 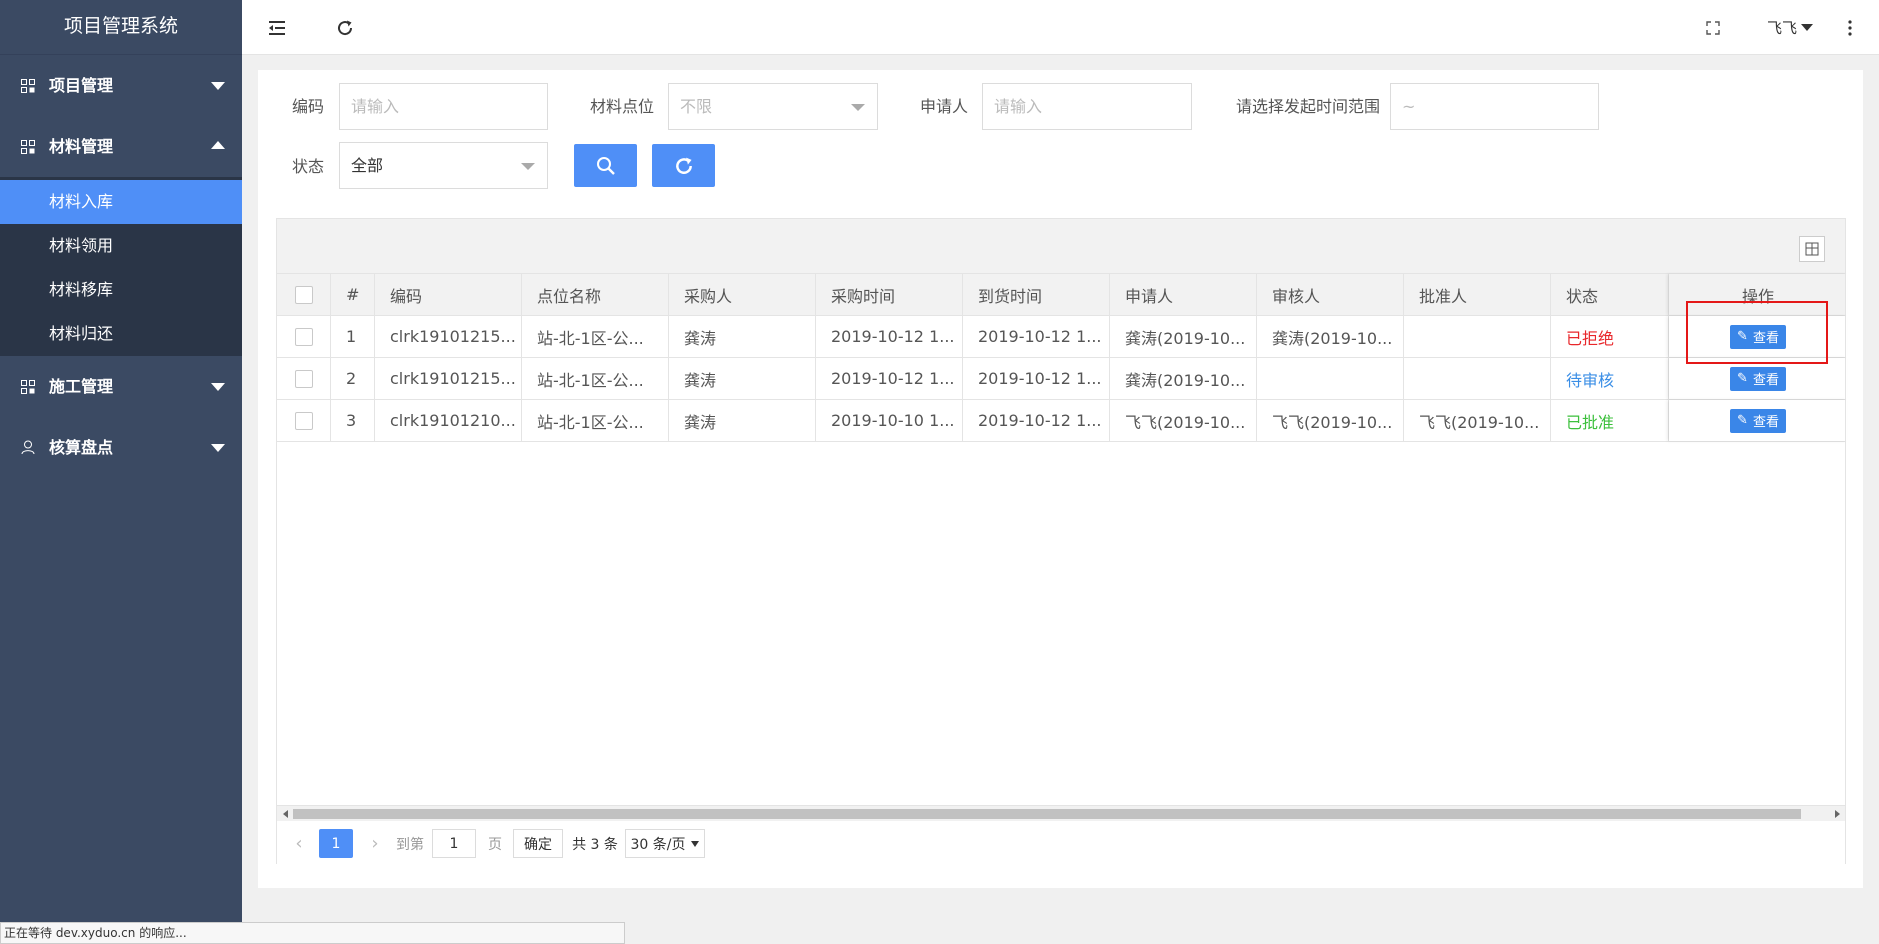 What do you see at coordinates (121, 447) in the screenshot?
I see `sidebar-group-accounting: 核算盘点` at bounding box center [121, 447].